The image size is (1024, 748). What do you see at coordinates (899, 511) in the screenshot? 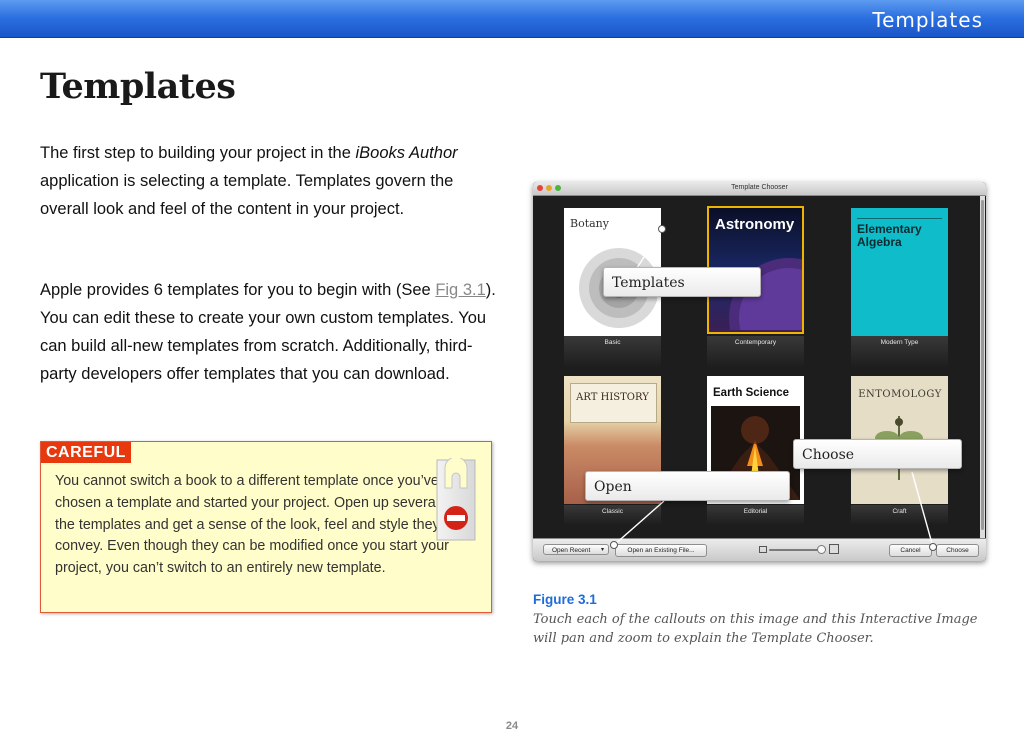
I see `template-label-craft: Craft` at bounding box center [899, 511].